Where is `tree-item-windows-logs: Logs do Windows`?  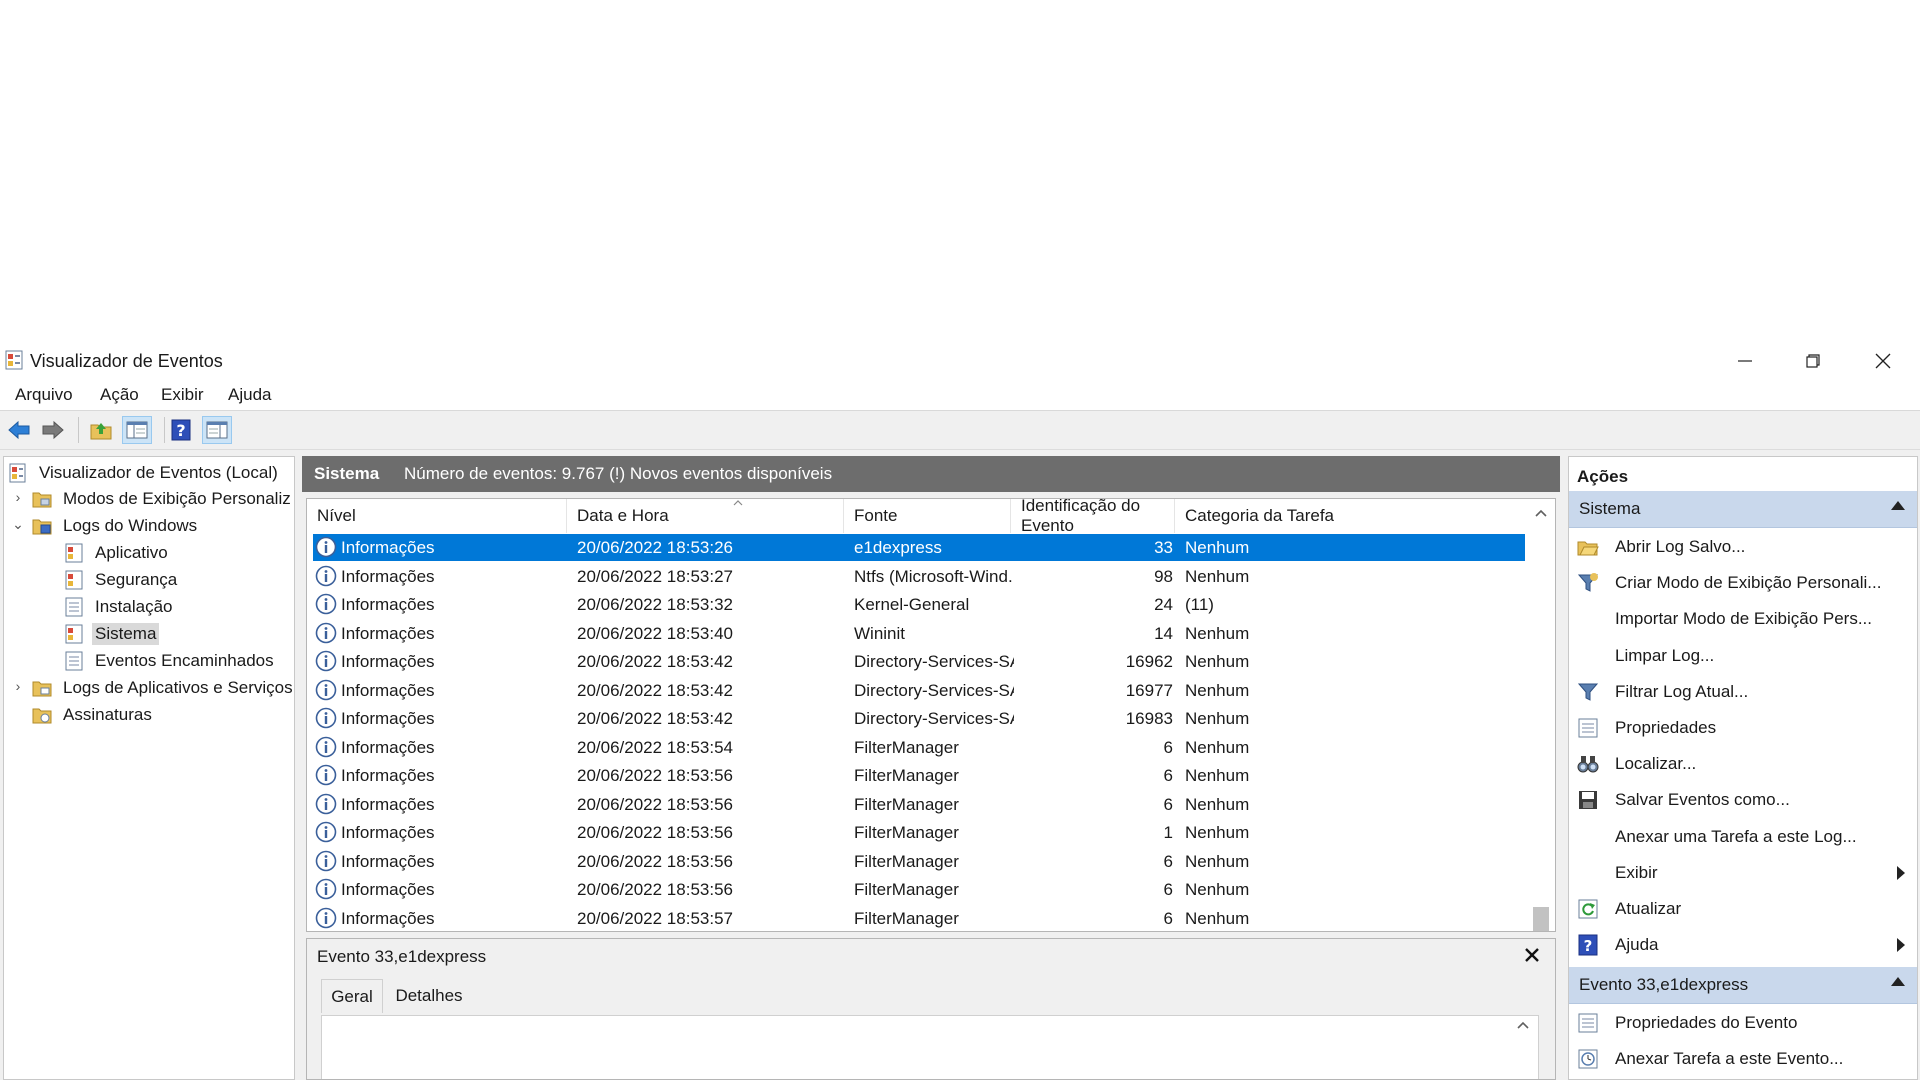 tree-item-windows-logs: Logs do Windows is located at coordinates (116, 526).